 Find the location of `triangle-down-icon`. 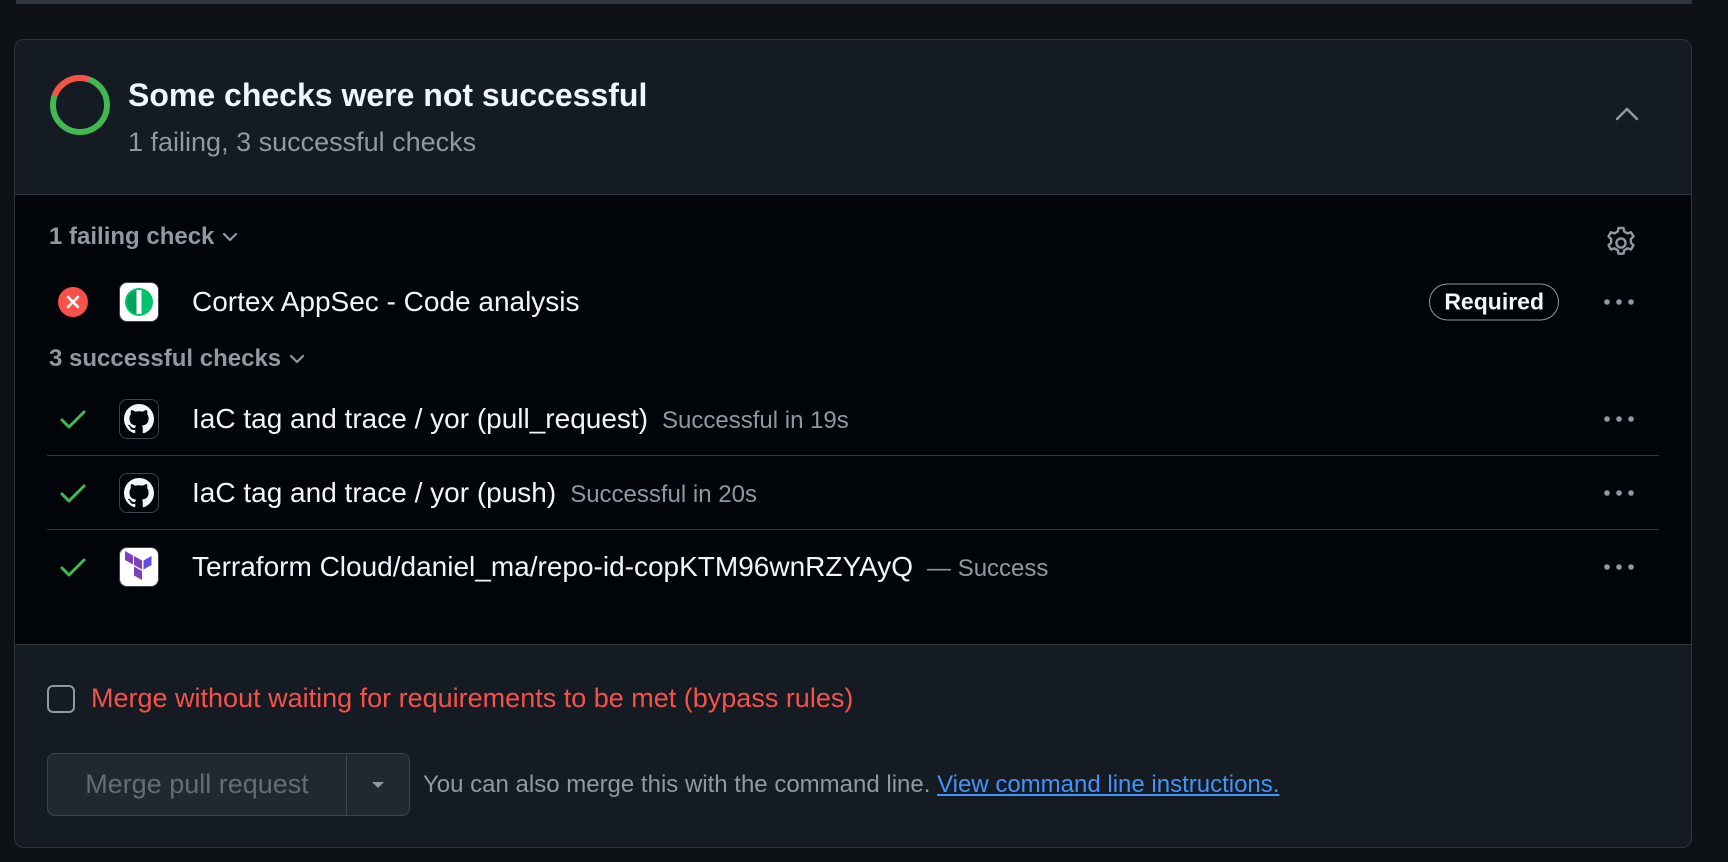

triangle-down-icon is located at coordinates (378, 784).